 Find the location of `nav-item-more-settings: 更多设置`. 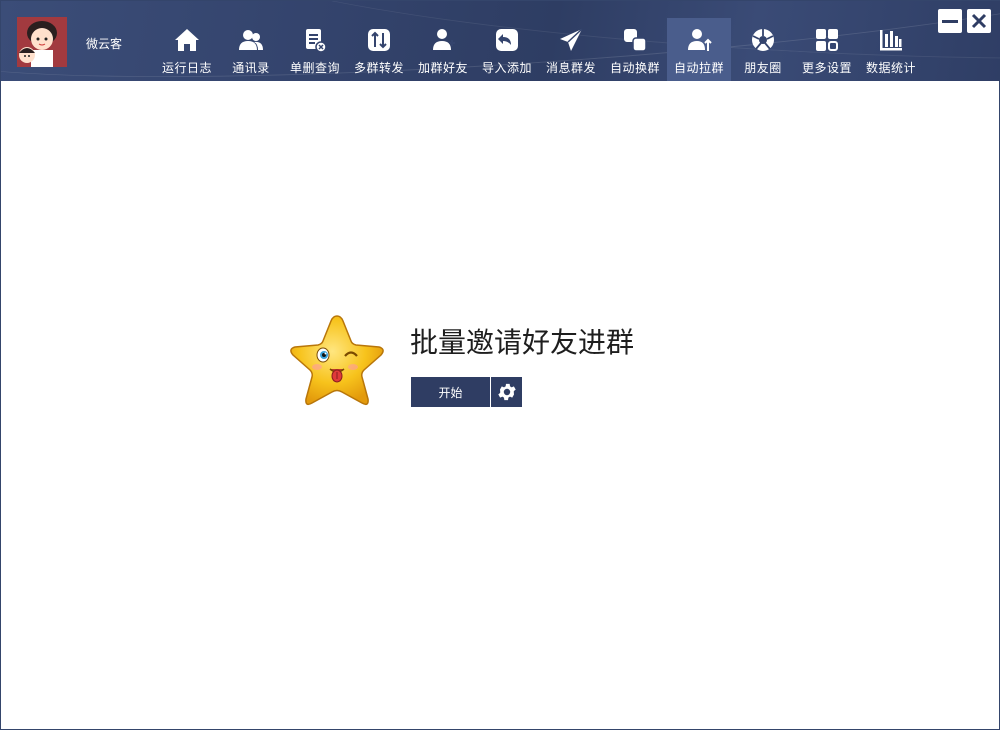

nav-item-more-settings: 更多设置 is located at coordinates (827, 49).